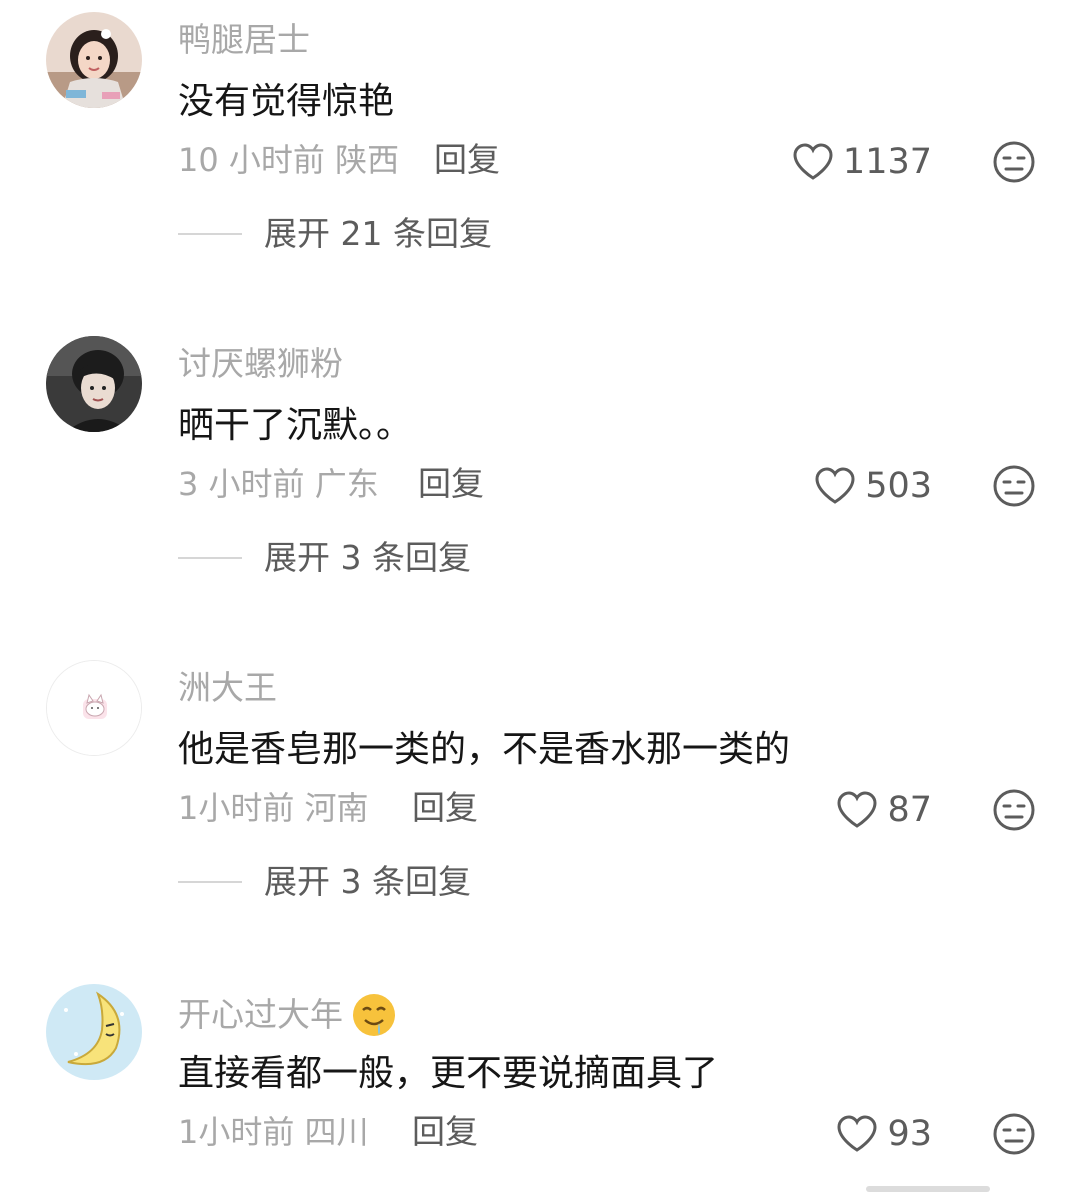 The image size is (1080, 1202). What do you see at coordinates (295, 425) in the screenshot?
I see `comment-text: 晒干了沉默。。` at bounding box center [295, 425].